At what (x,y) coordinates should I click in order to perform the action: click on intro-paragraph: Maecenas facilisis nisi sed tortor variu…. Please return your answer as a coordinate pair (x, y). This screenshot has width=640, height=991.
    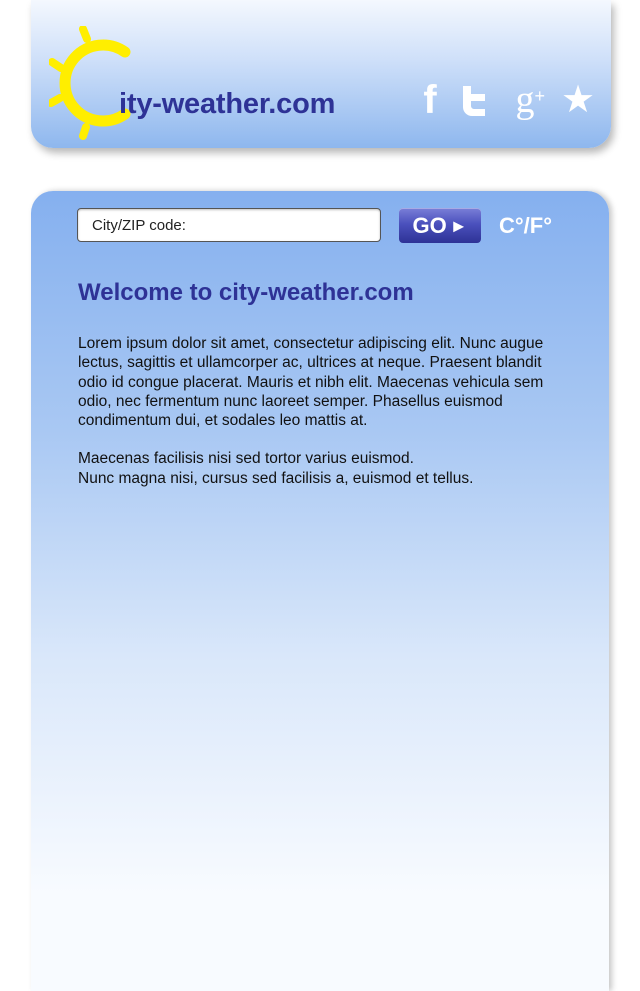
    Looking at the image, I should click on (276, 468).